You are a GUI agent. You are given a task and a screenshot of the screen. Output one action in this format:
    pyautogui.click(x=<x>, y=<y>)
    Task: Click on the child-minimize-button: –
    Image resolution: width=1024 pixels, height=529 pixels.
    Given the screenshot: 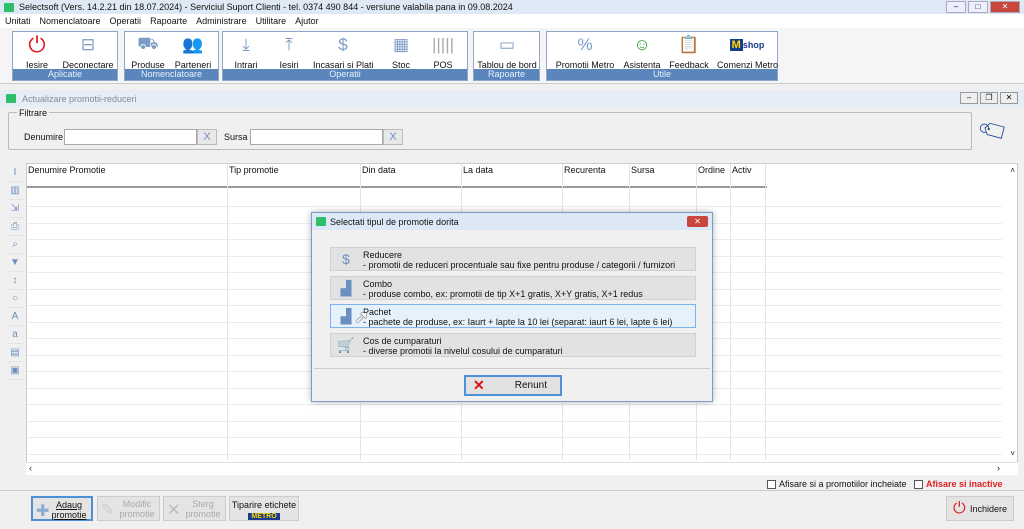 What is the action you would take?
    pyautogui.click(x=969, y=98)
    